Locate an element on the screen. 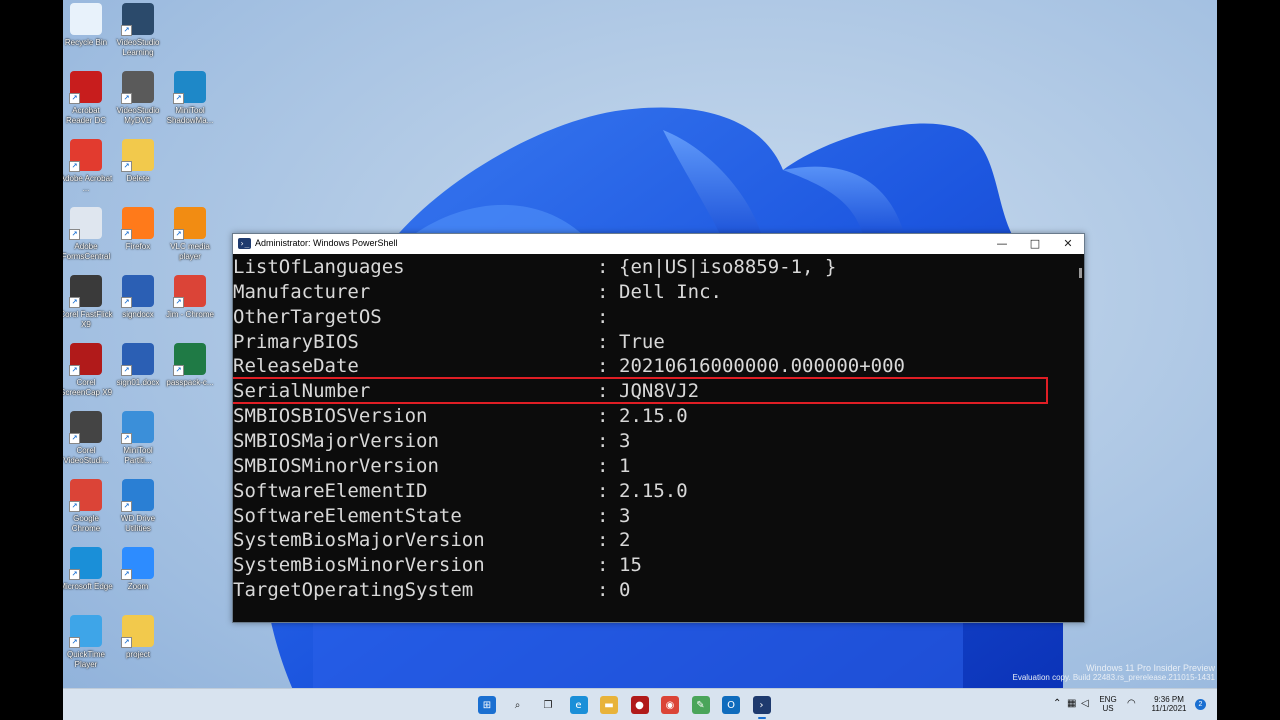 The width and height of the screenshot is (1280, 720). powershell-taskbar-button: › is located at coordinates (761, 707).